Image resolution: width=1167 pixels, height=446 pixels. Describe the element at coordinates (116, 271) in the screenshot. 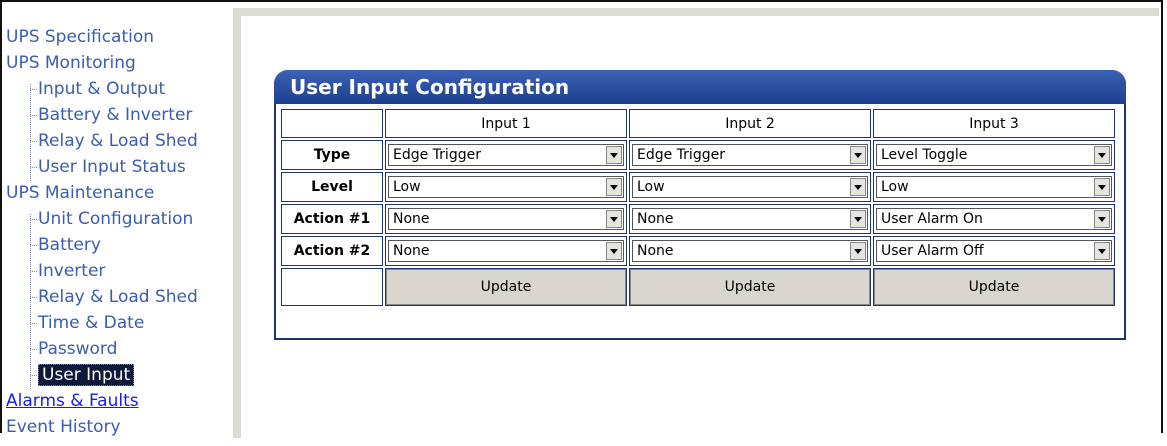

I see `nav-inverter: Inverter` at that location.